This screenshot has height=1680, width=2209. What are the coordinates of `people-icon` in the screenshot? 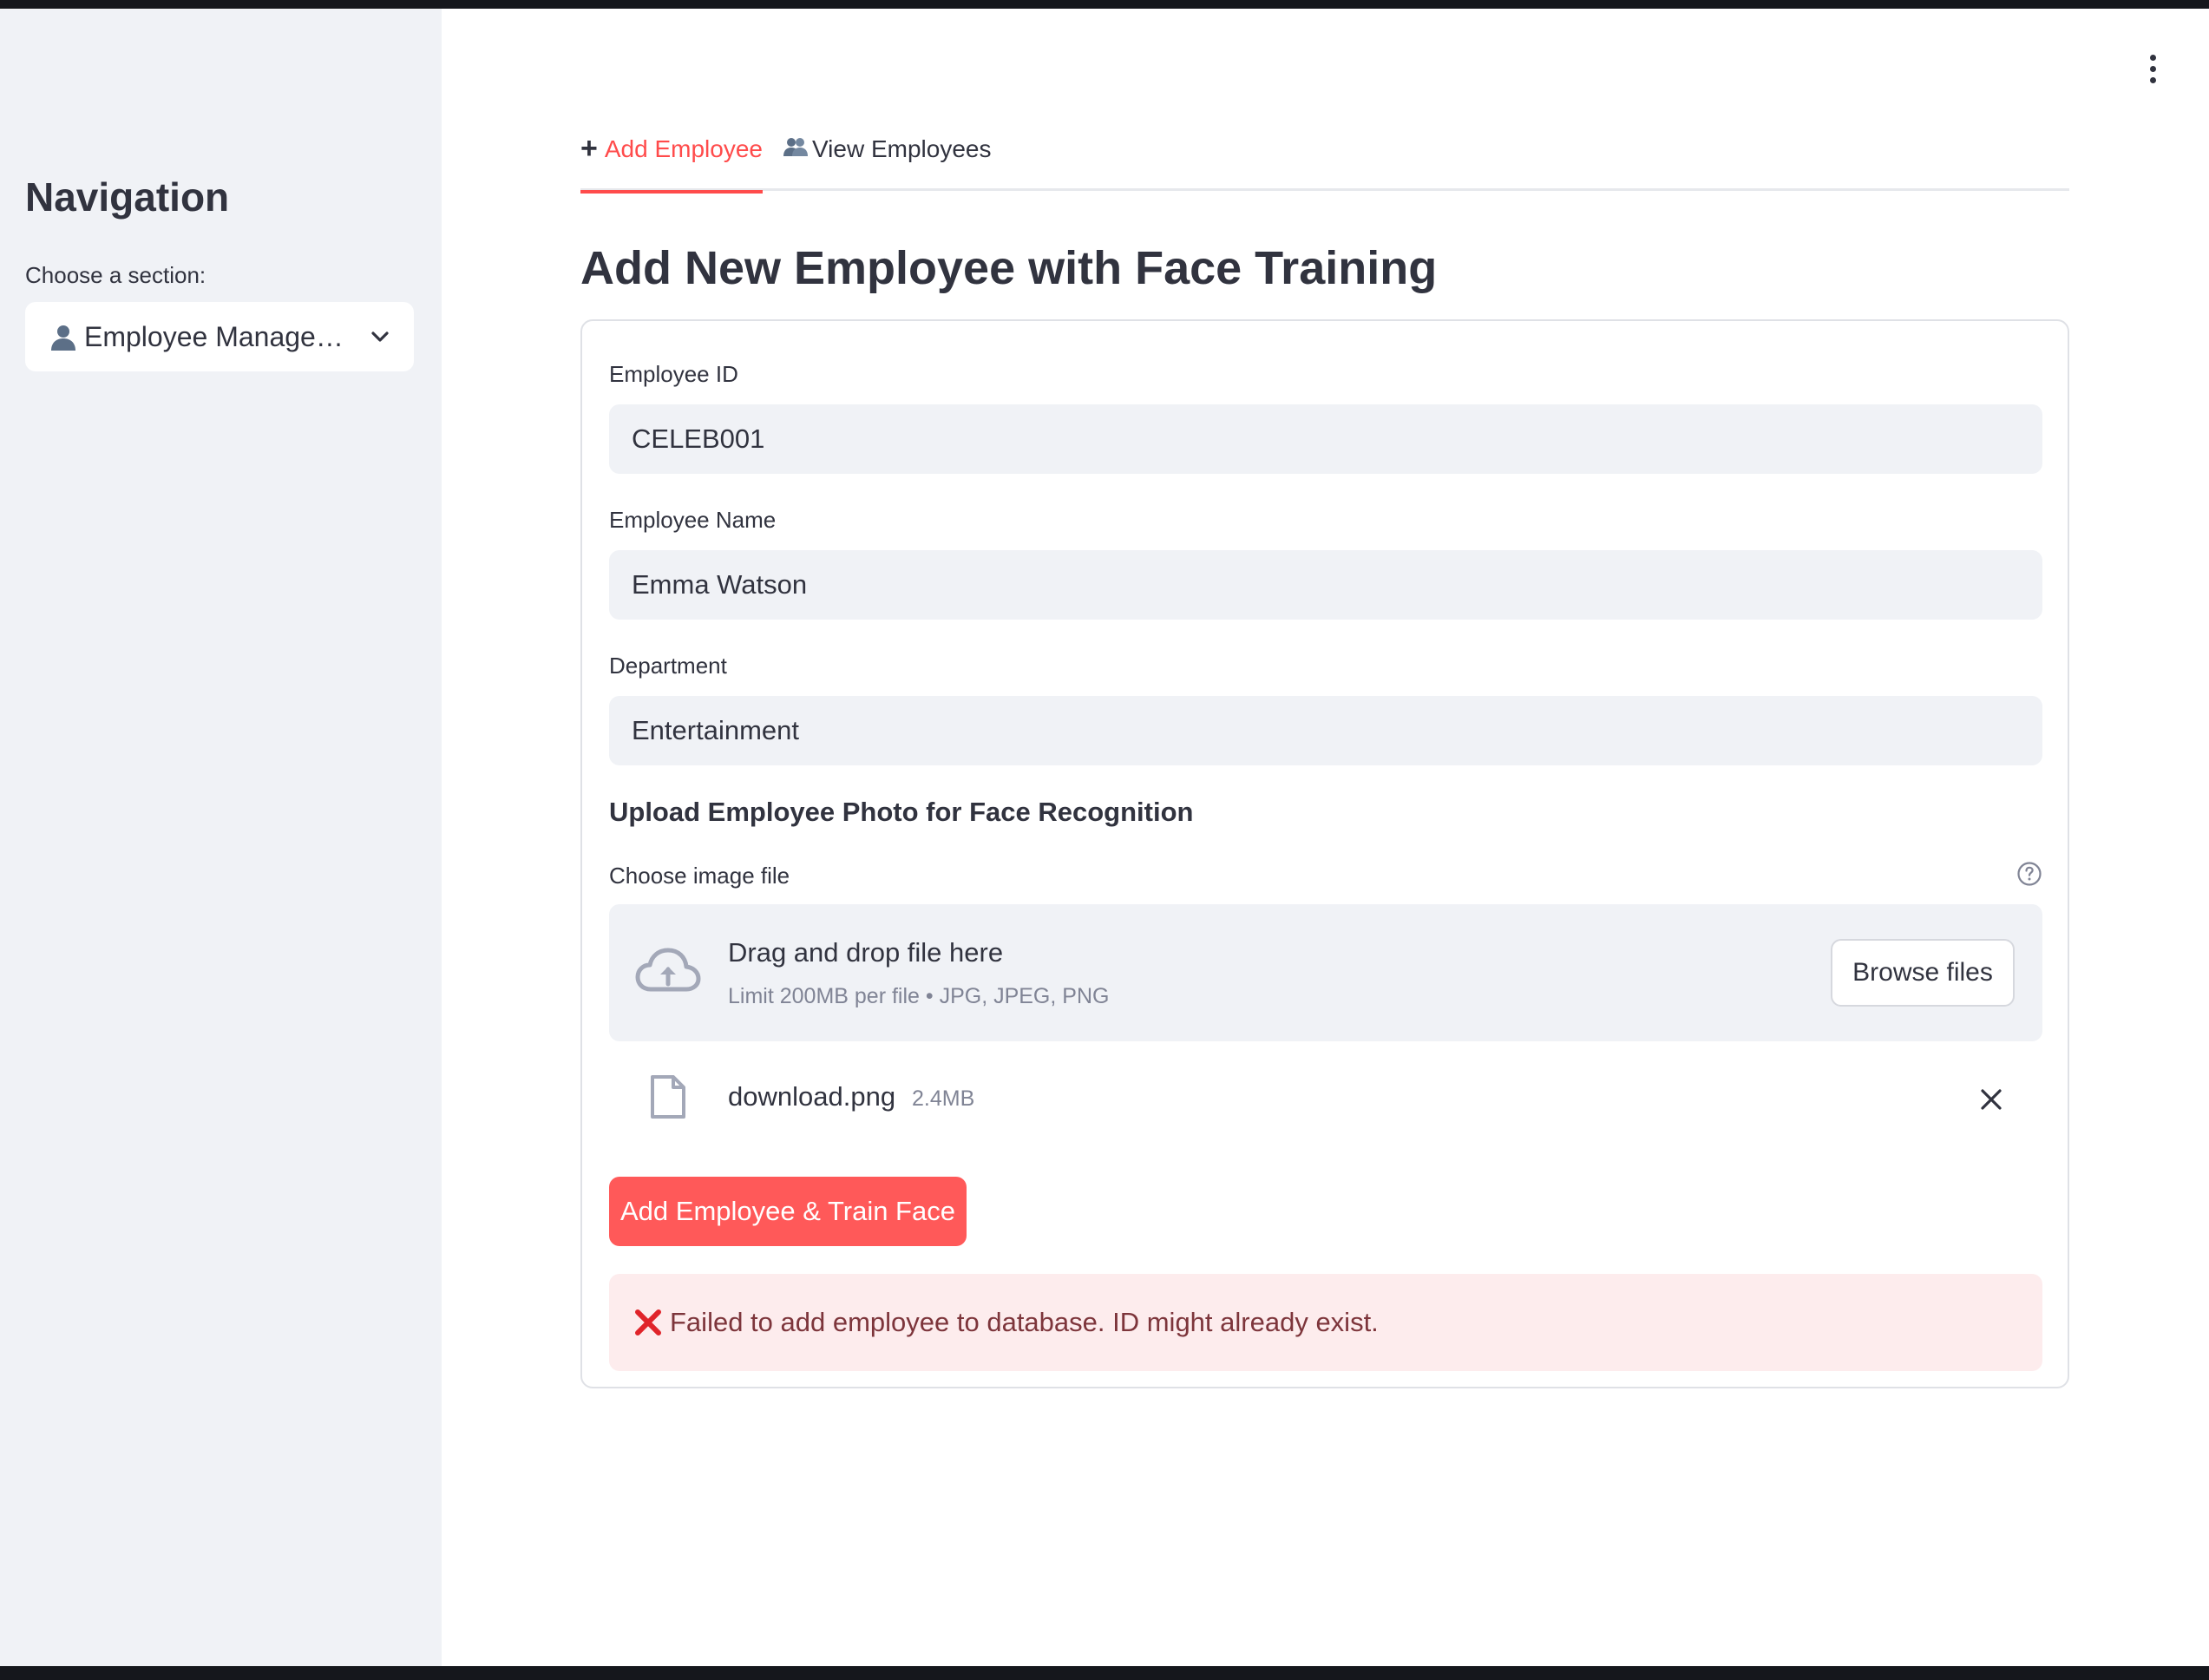 It's located at (796, 146).